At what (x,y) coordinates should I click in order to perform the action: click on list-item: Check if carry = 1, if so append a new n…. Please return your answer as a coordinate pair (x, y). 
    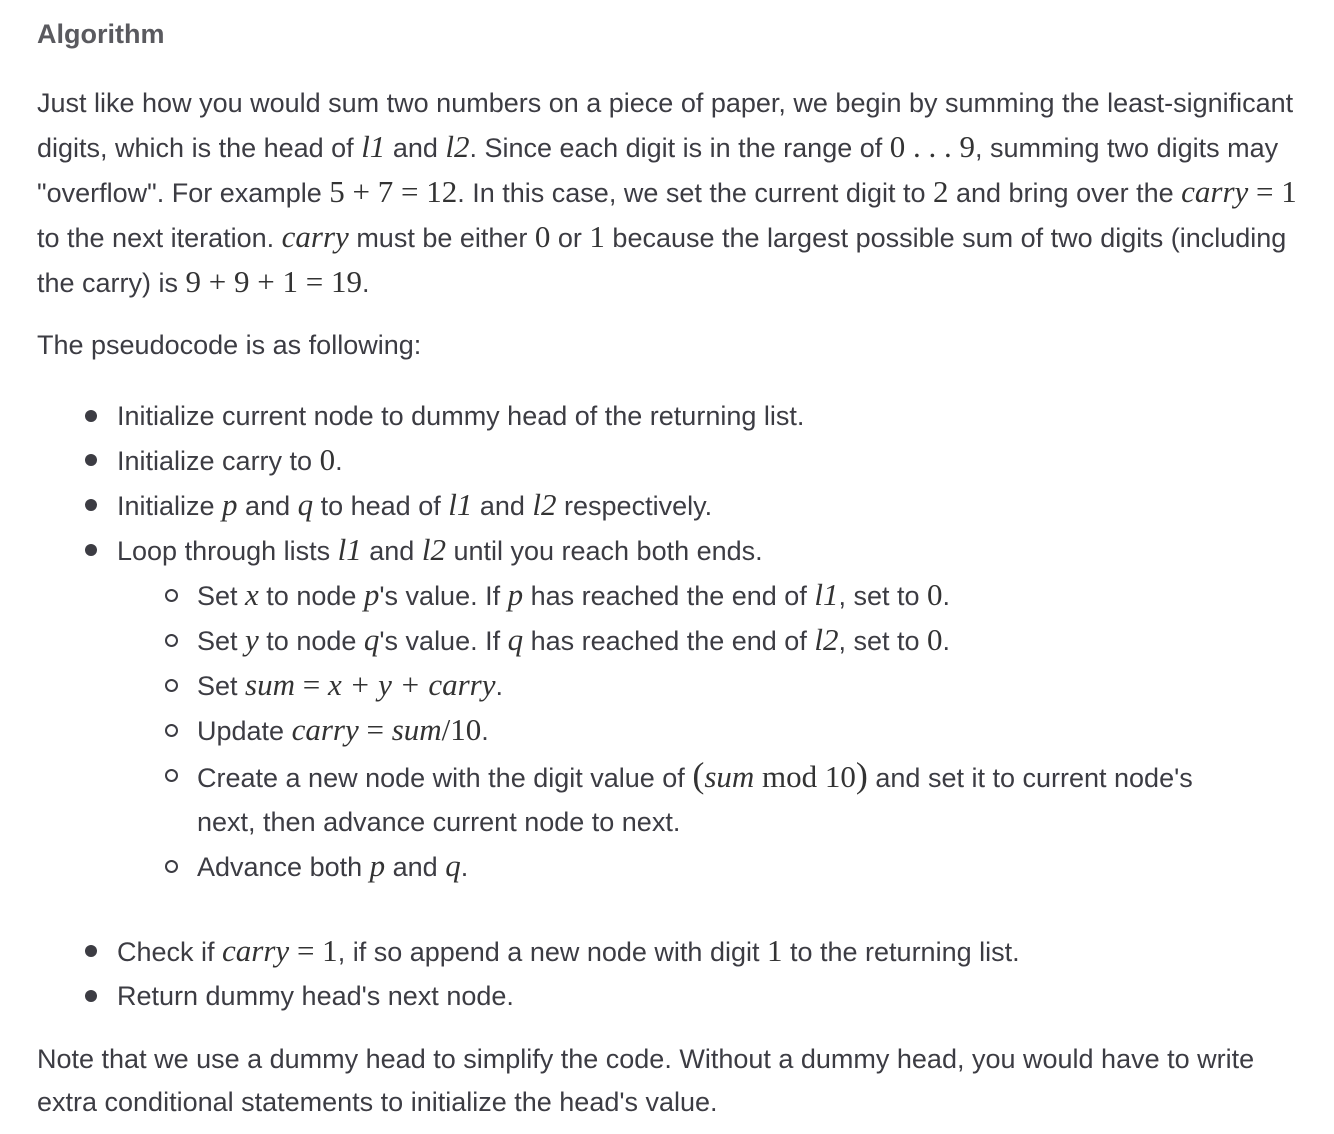
    Looking at the image, I should click on (672, 951).